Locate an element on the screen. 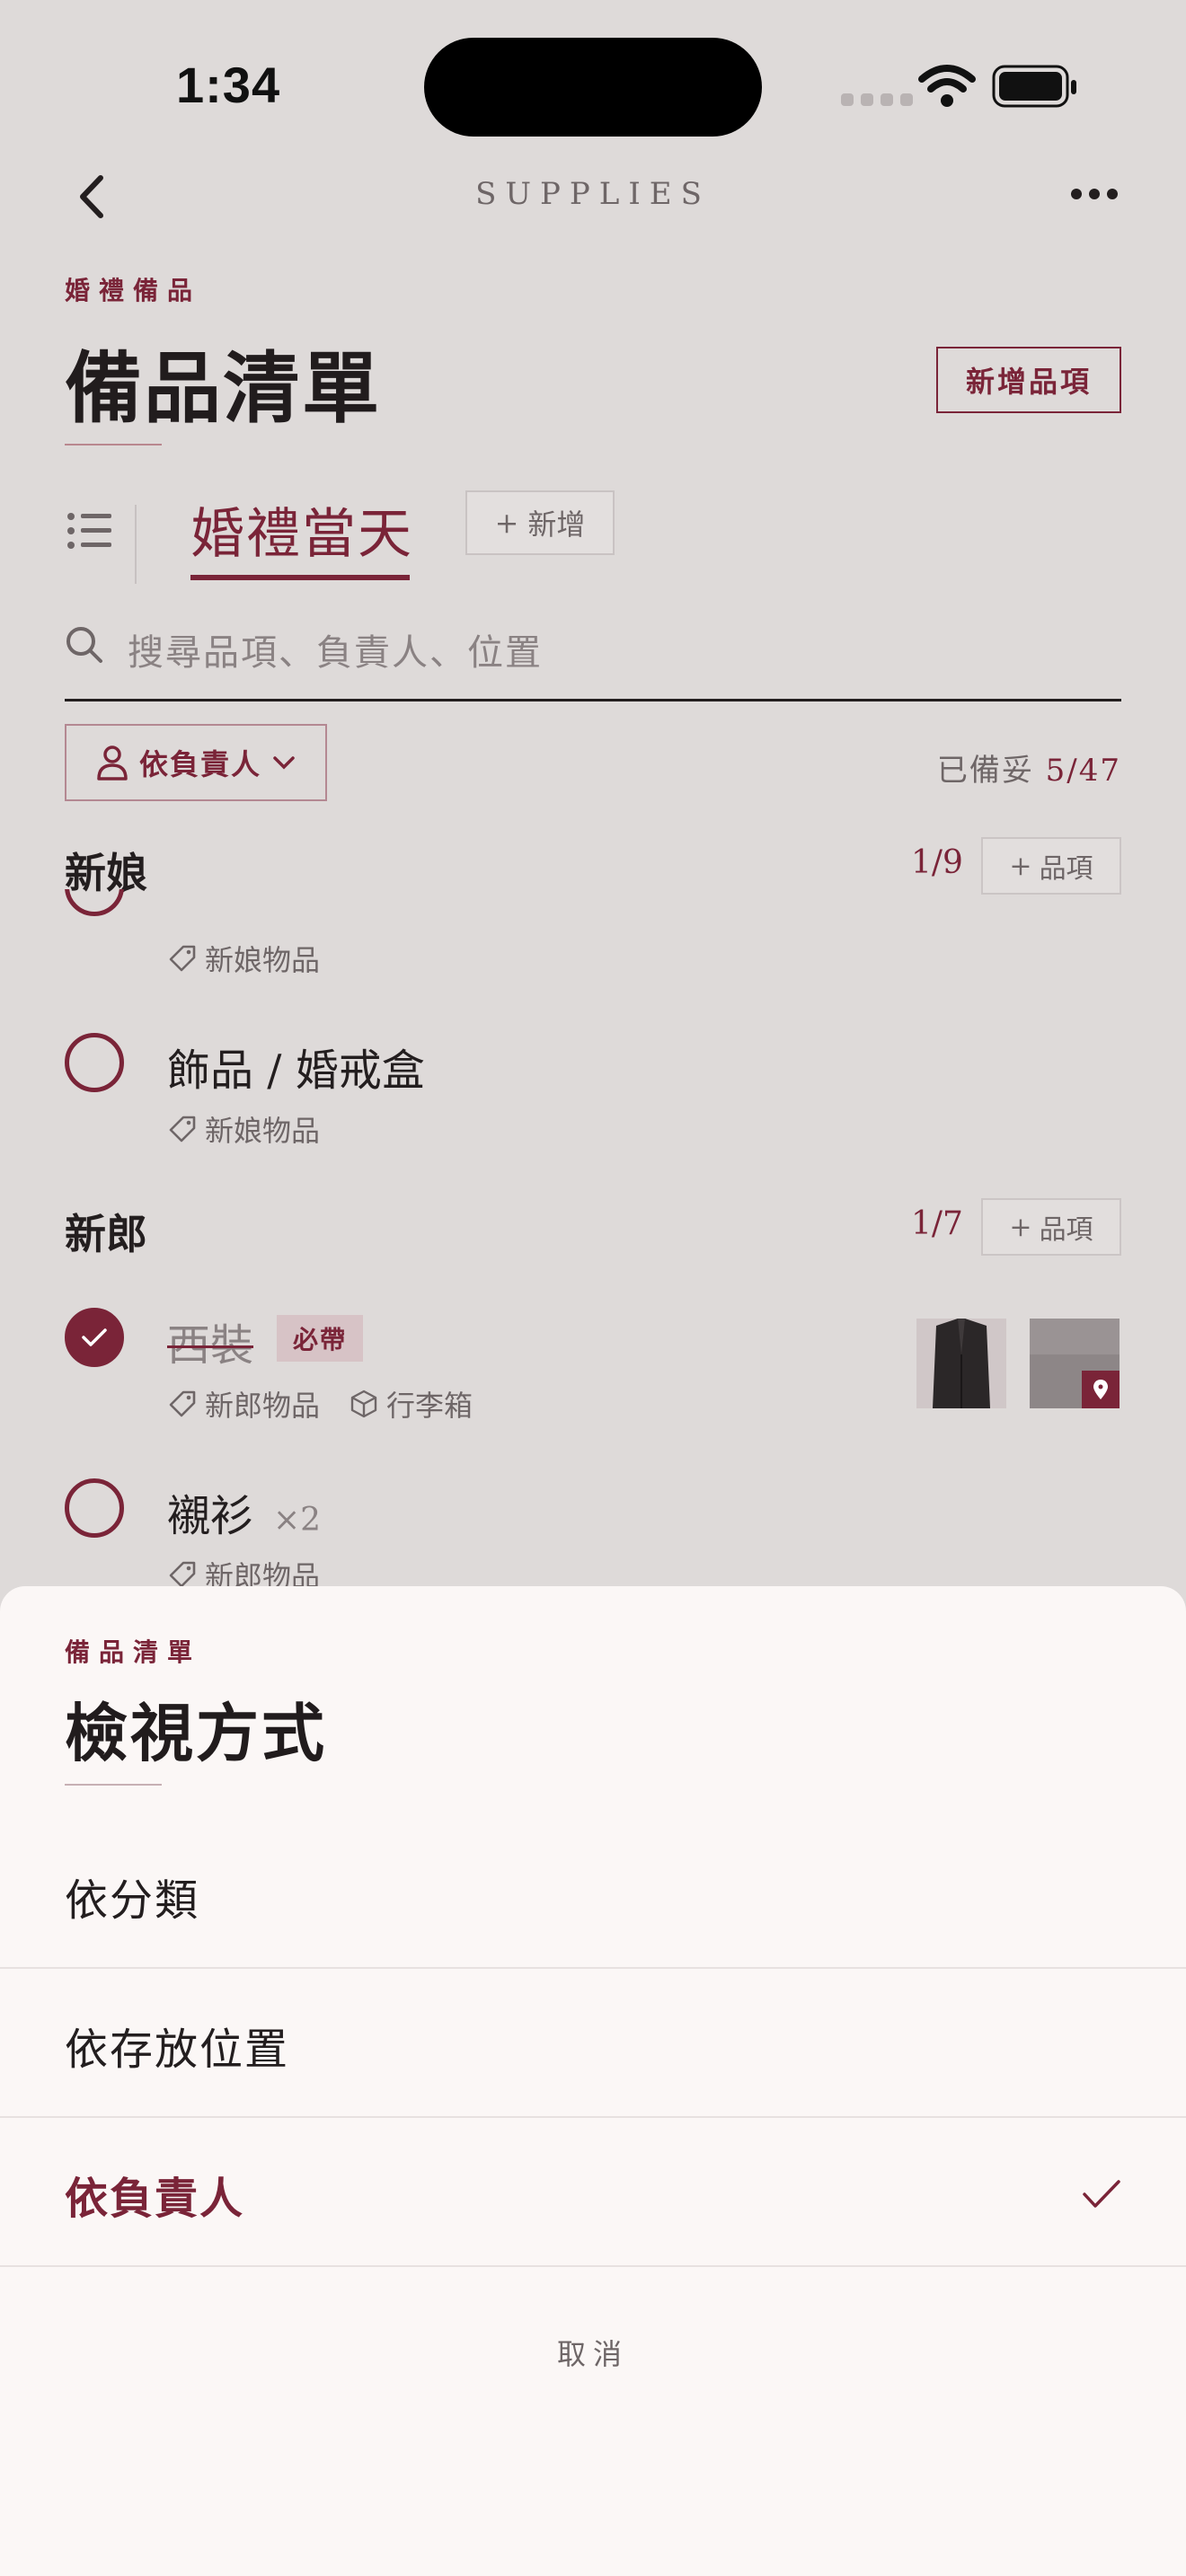 This screenshot has width=1186, height=2576. cancel-button: 取消 is located at coordinates (593, 2352).